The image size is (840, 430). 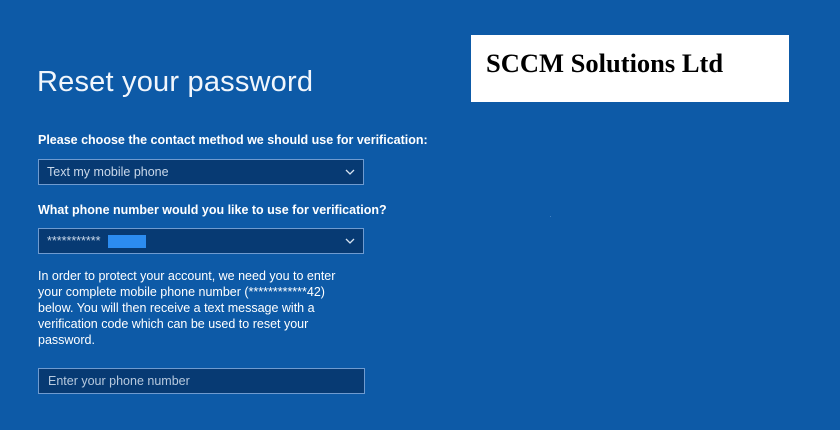 I want to click on page-title: Reset your password, so click(x=175, y=82).